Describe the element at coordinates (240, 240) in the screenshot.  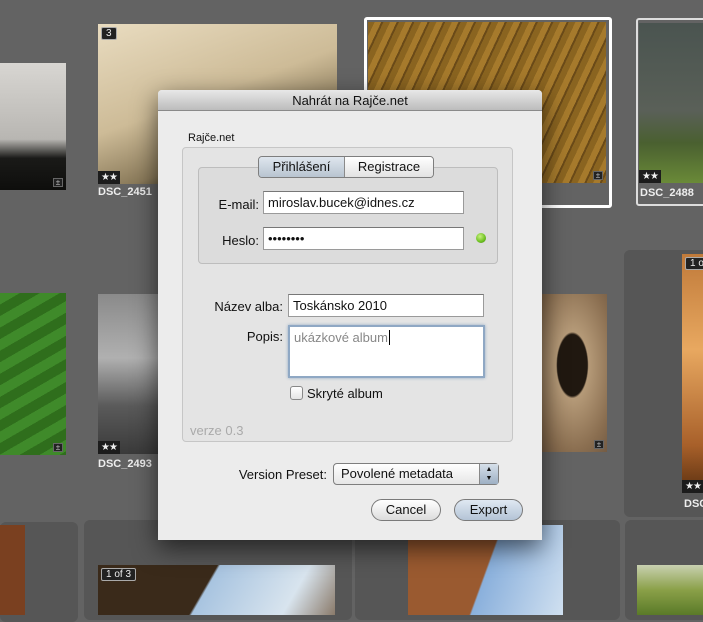
I see `password-label: Heslo:` at that location.